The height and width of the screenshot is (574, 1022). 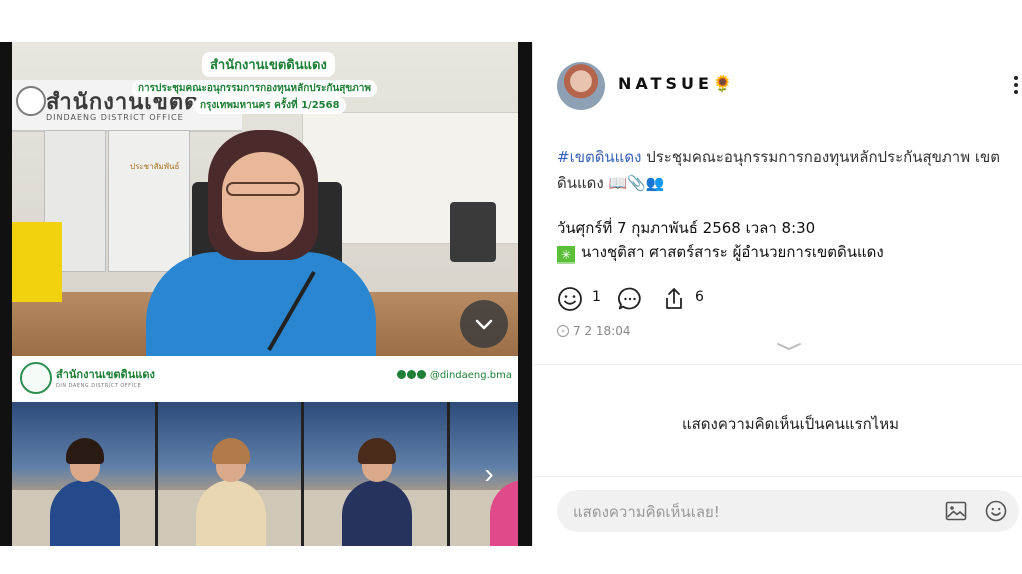 What do you see at coordinates (421, 374) in the screenshot?
I see `line-icon` at bounding box center [421, 374].